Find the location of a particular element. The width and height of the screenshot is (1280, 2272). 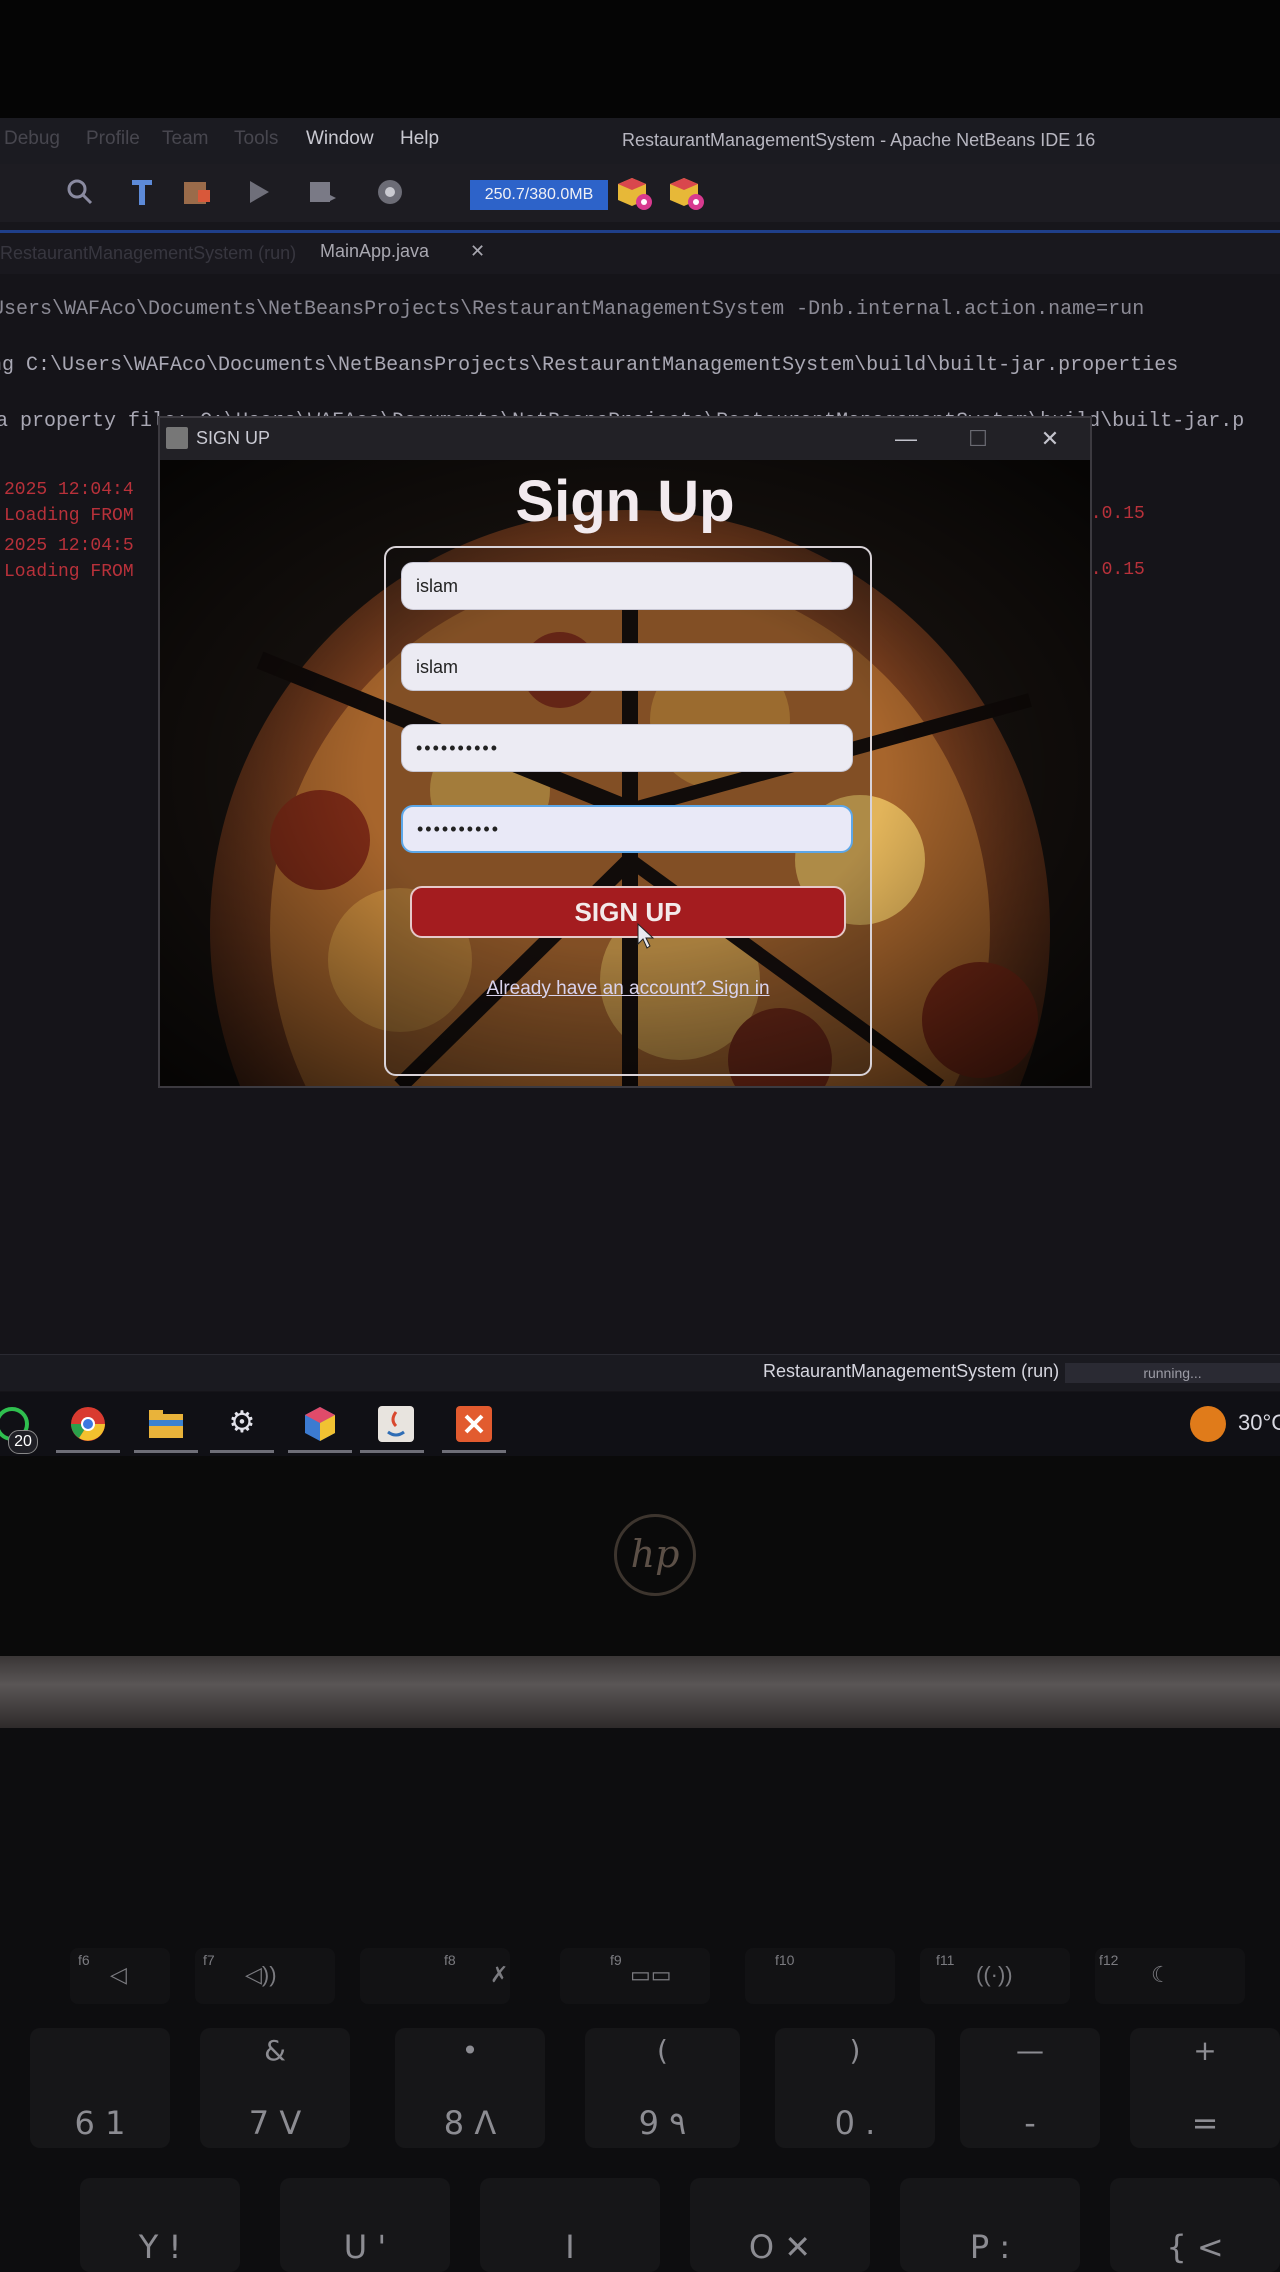

app-icon is located at coordinates (177, 438).